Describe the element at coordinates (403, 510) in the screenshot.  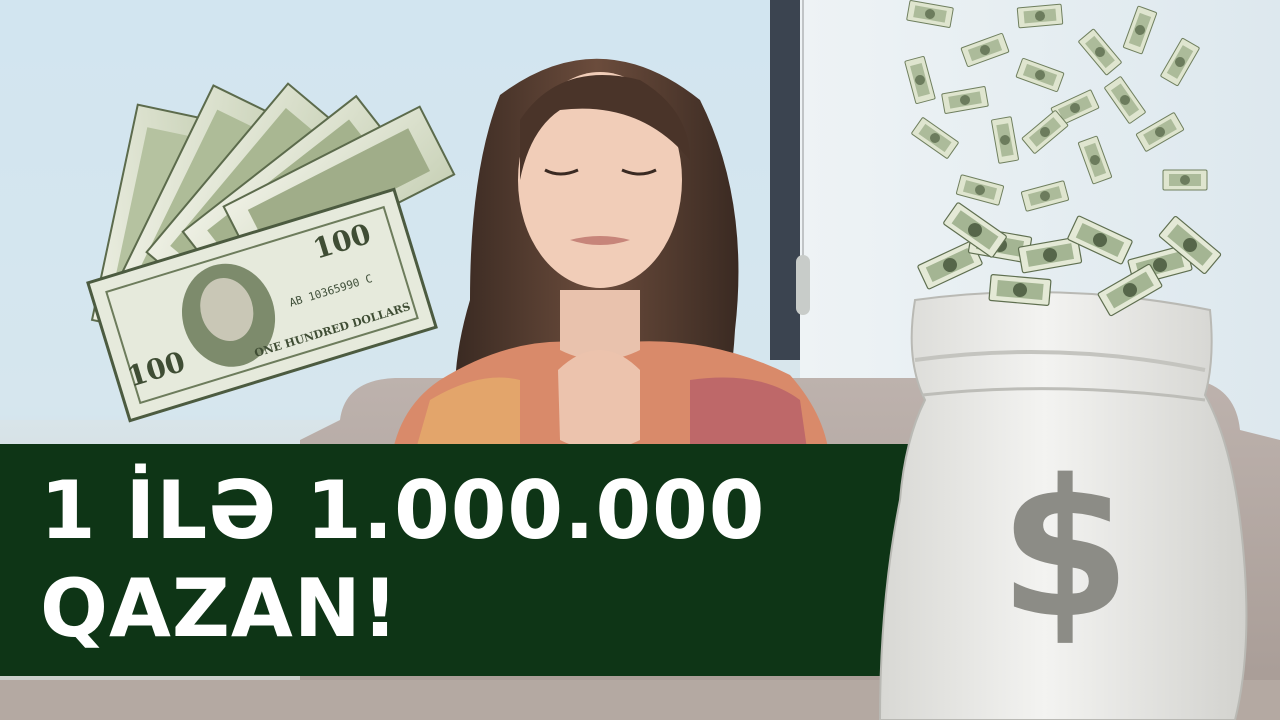
I see `headline-line-1: 1 İLƏ 1.000.000` at that location.